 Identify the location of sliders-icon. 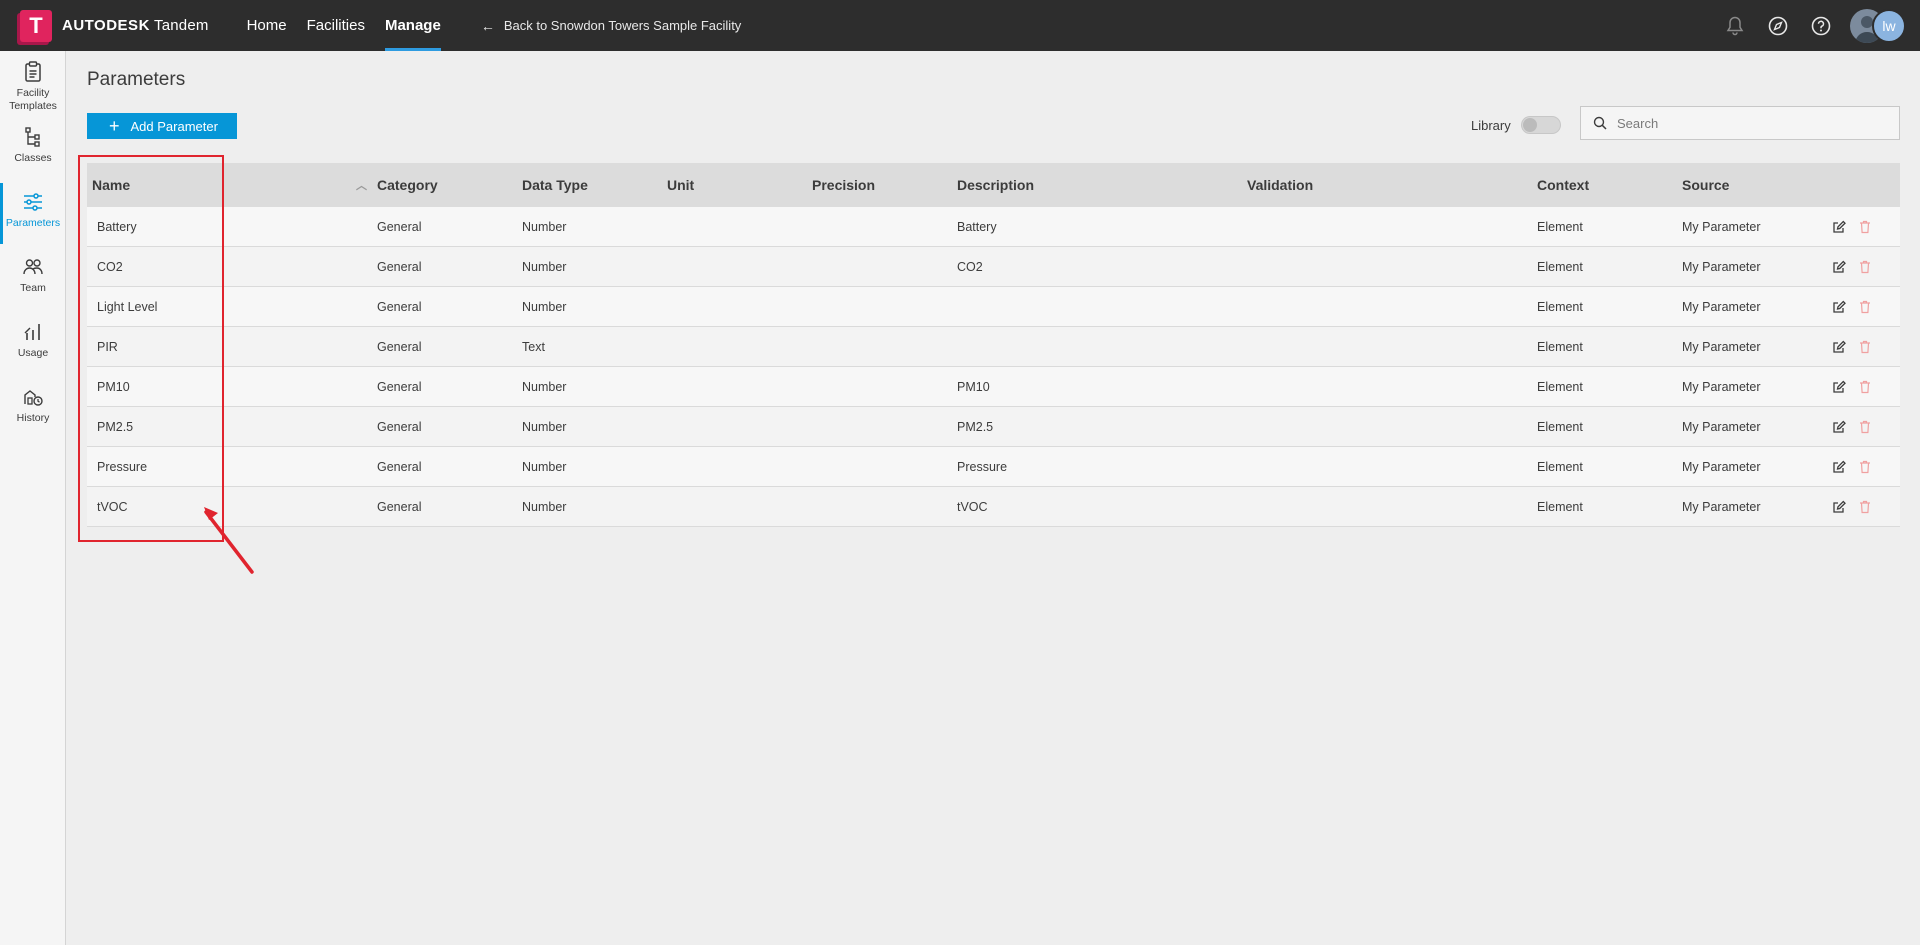
(33, 202).